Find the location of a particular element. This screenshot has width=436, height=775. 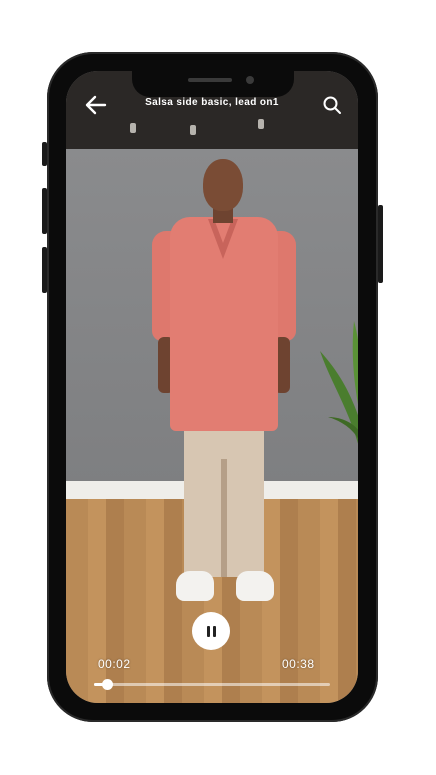

plant-image is located at coordinates (339, 382).